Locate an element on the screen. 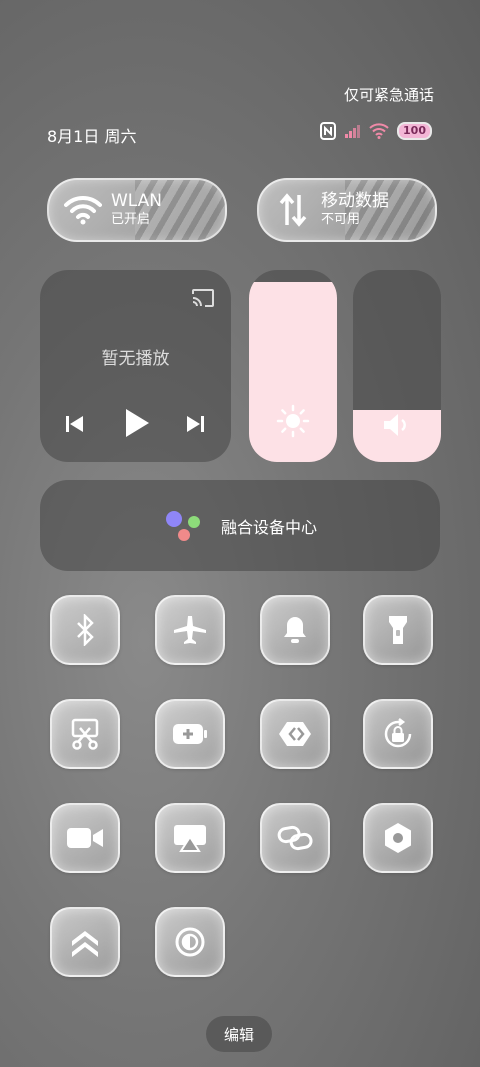 The width and height of the screenshot is (480, 1067). airplane-mode-toggle is located at coordinates (190, 630).